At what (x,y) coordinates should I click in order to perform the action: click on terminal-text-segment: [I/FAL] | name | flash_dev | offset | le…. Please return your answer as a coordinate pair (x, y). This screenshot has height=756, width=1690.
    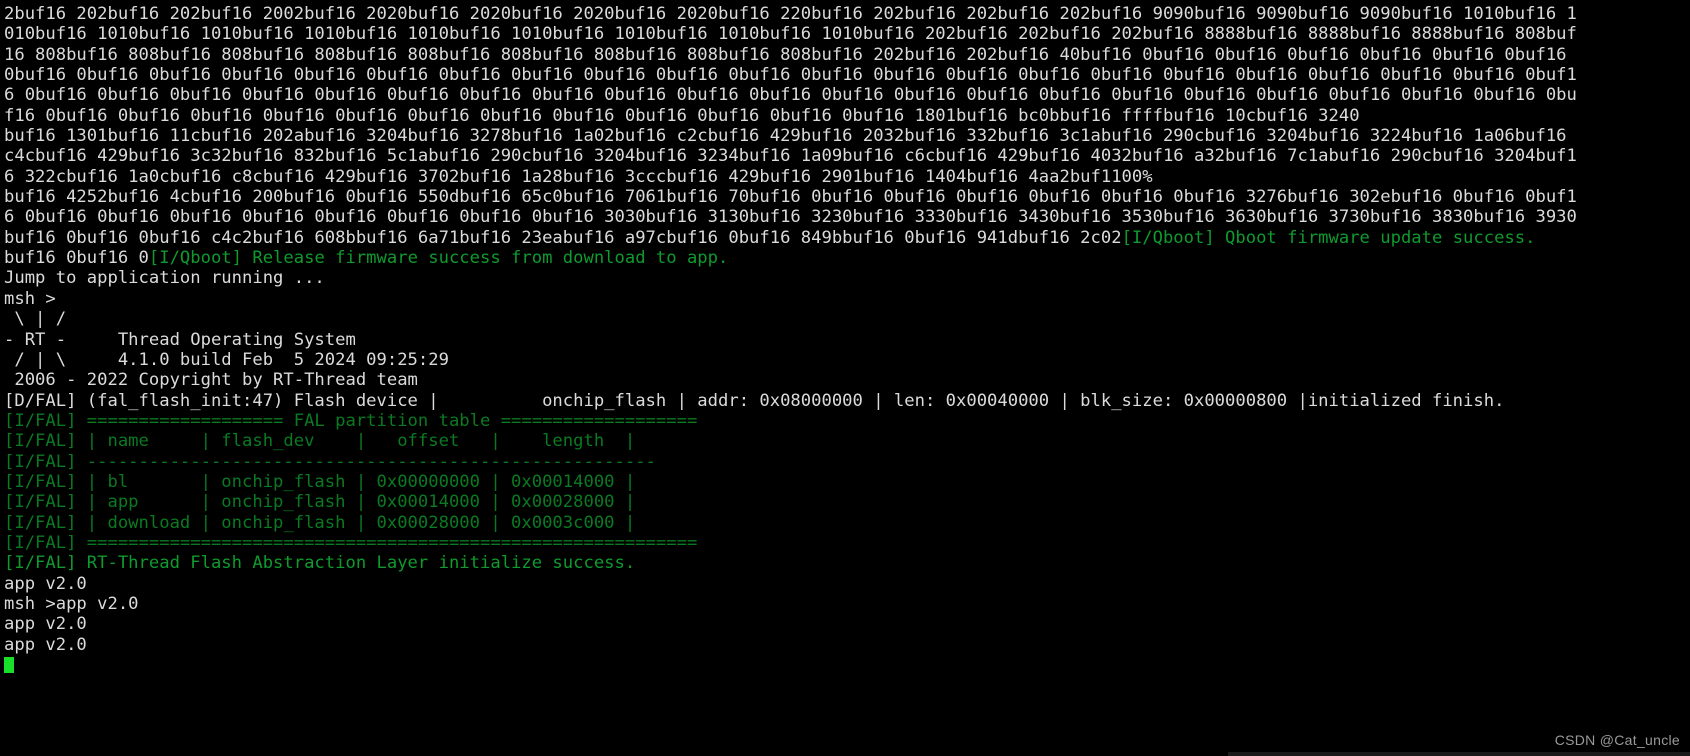
    Looking at the image, I should click on (320, 441).